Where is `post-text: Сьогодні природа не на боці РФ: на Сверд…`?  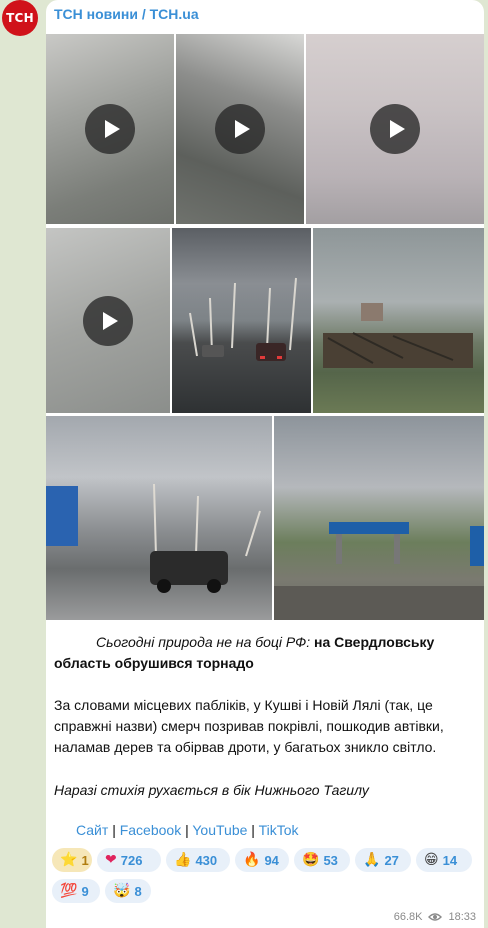
post-text: Сьогодні природа не на боці РФ: на Сверд… is located at coordinates (264, 653).